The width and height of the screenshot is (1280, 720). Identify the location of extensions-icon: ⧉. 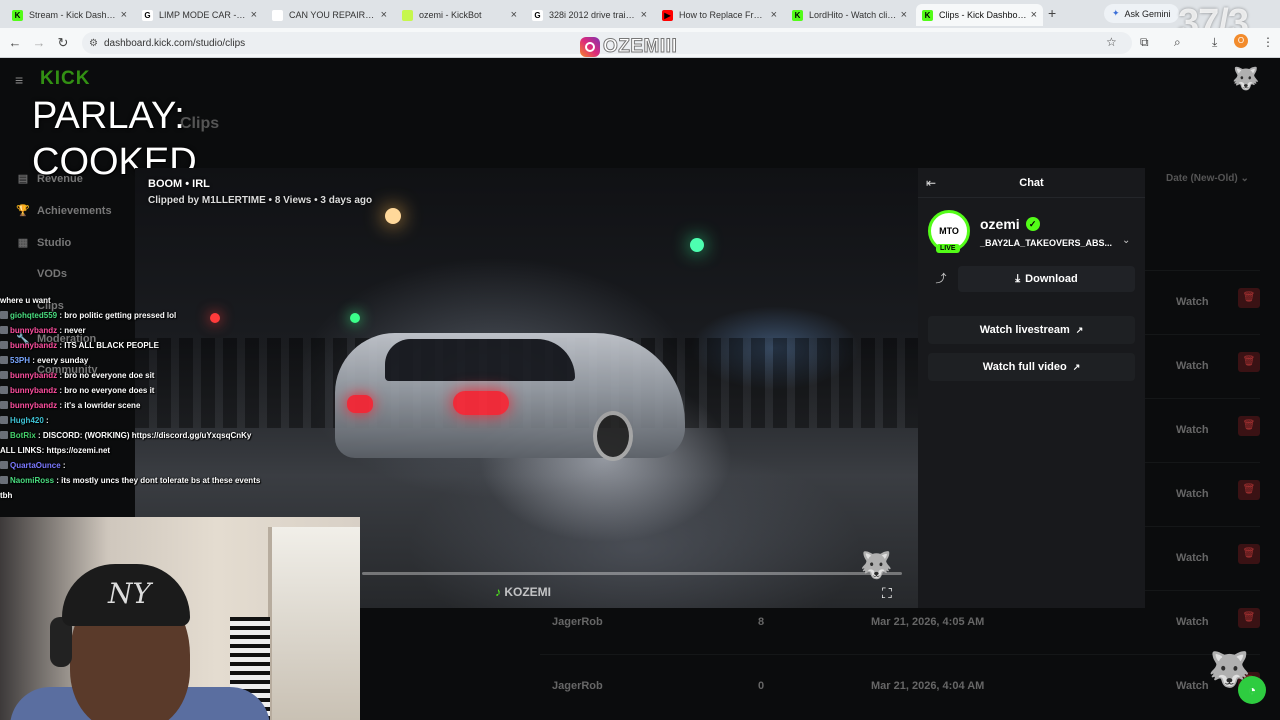
(1144, 42).